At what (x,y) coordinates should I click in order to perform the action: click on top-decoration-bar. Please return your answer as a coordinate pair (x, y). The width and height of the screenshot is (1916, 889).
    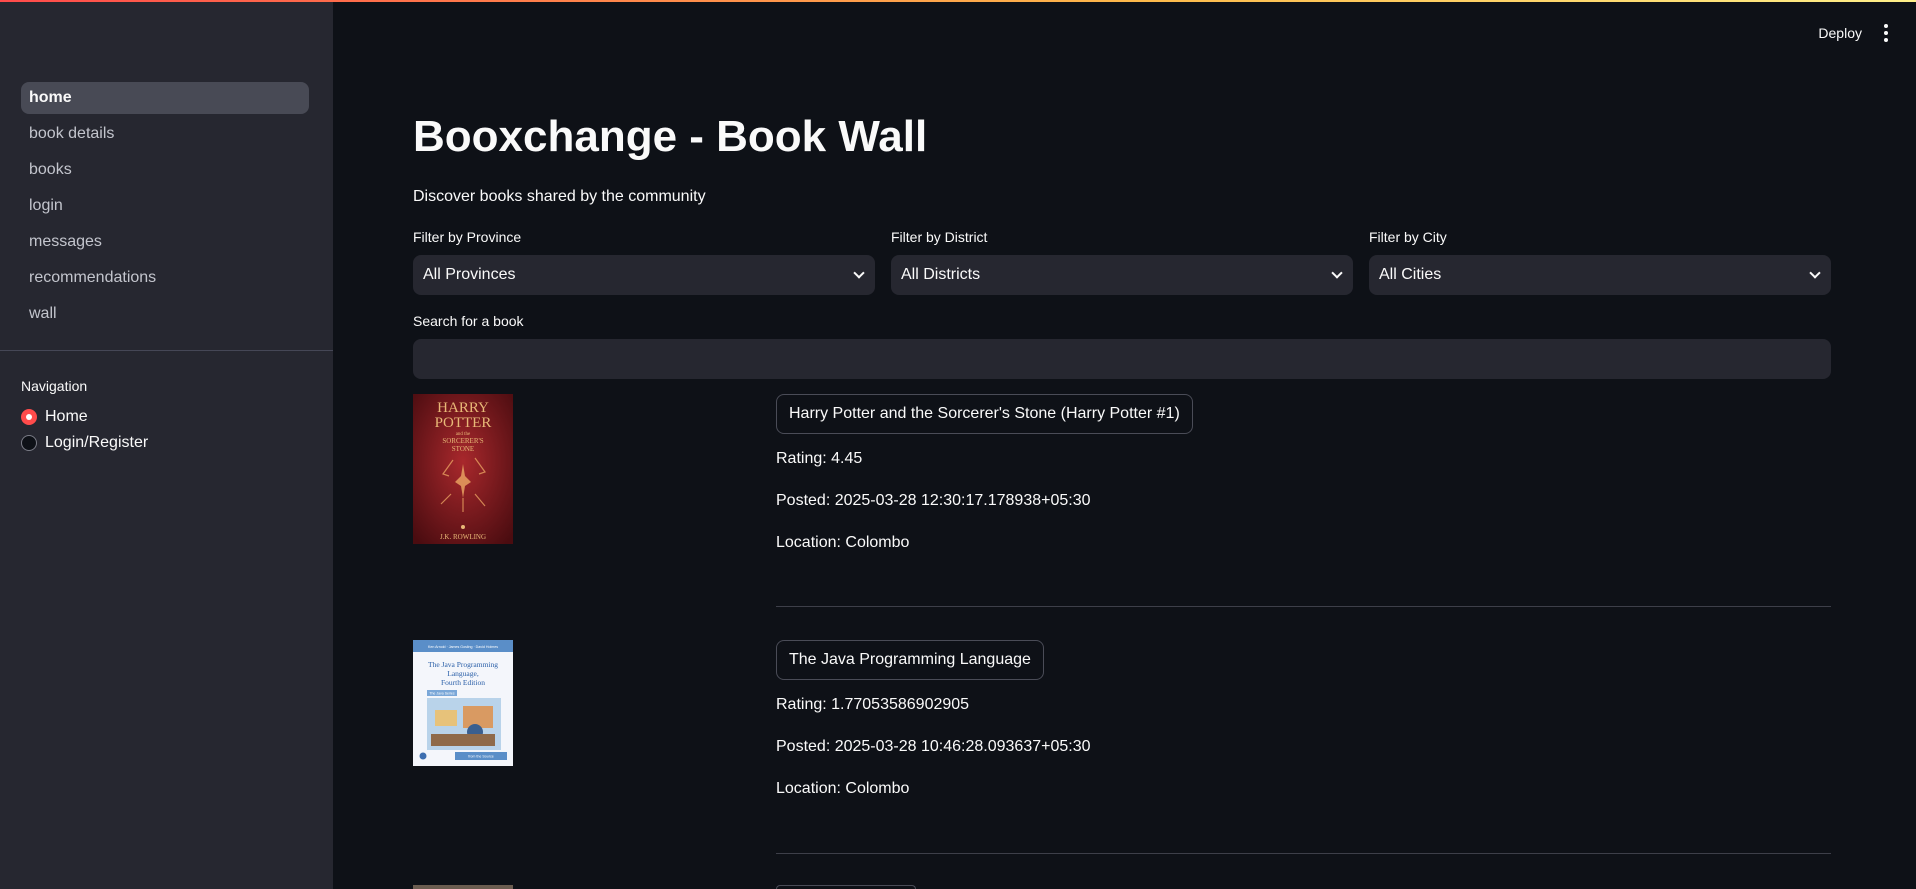
    Looking at the image, I should click on (958, 1).